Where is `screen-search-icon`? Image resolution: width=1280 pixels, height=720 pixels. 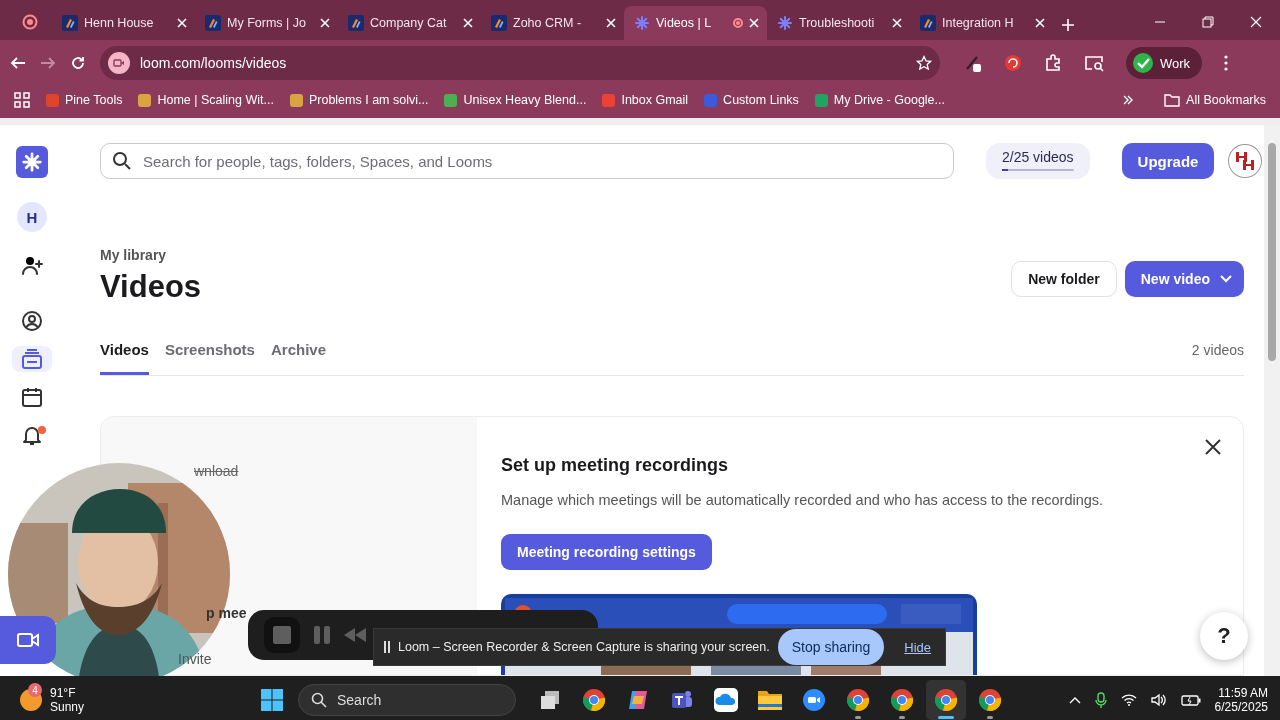
screen-search-icon is located at coordinates (1094, 63).